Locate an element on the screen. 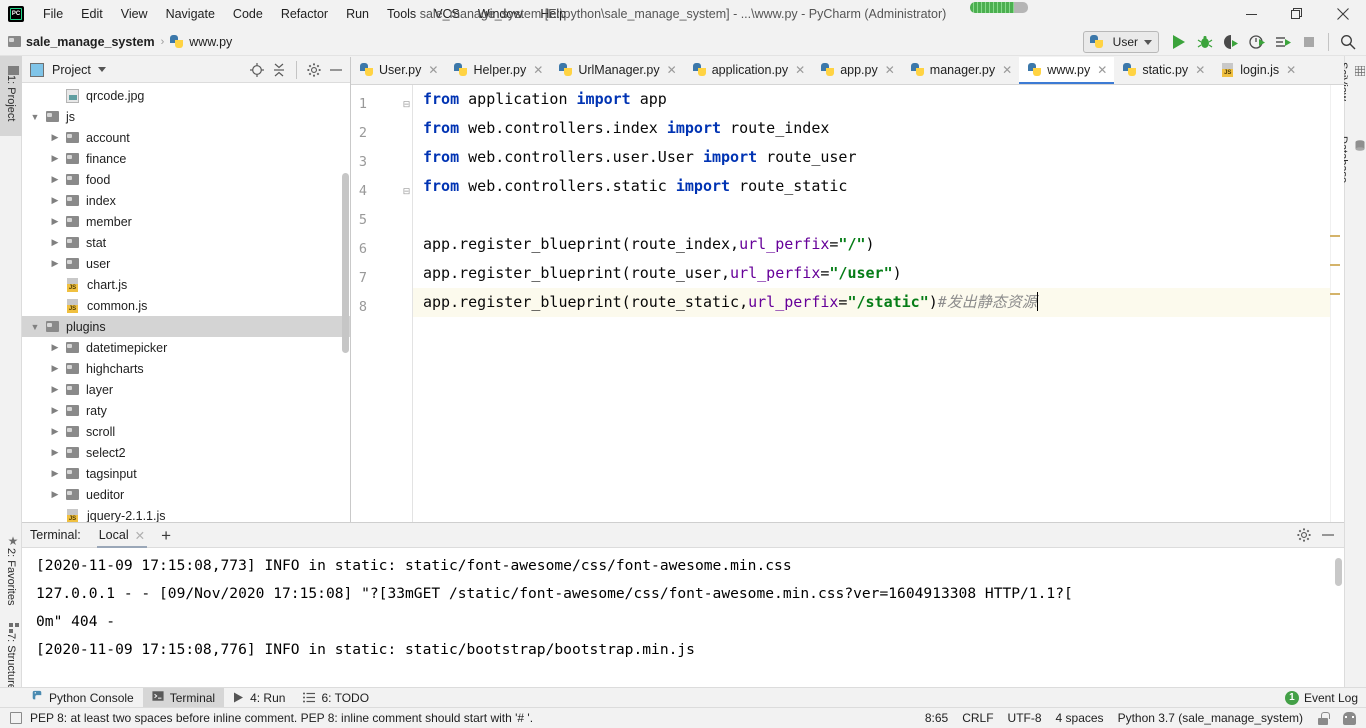 The width and height of the screenshot is (1366, 728). tree-item-chart-js: ▶chart.js is located at coordinates (186, 284).